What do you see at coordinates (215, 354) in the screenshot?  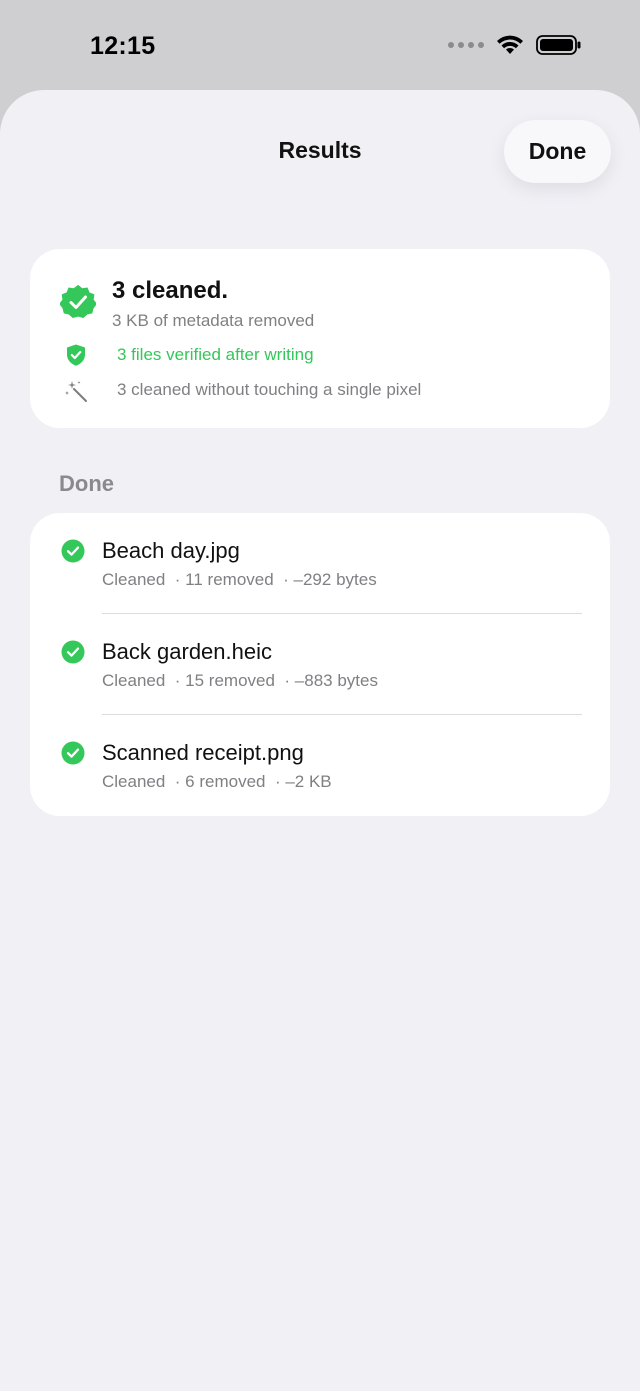 I see `verified-text: 3 files verified after writing` at bounding box center [215, 354].